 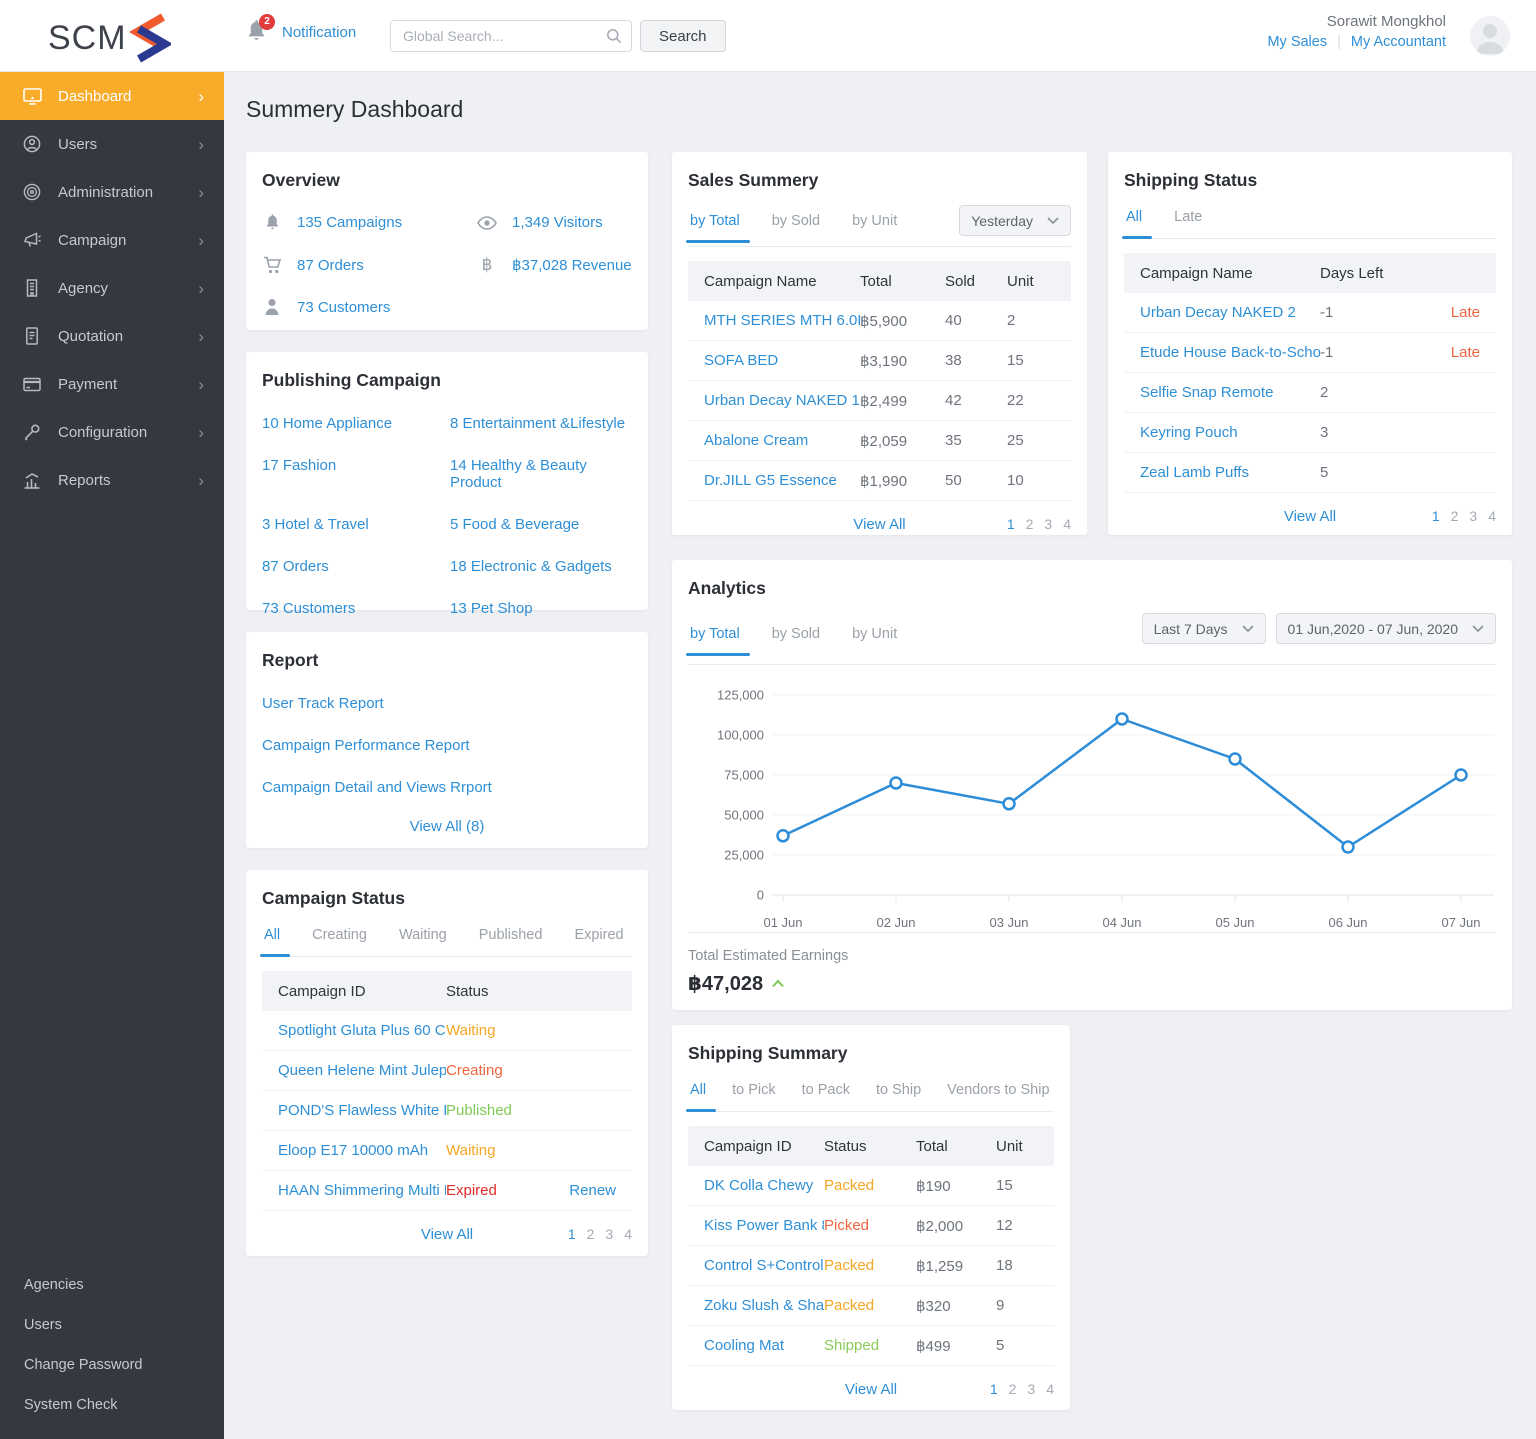 What do you see at coordinates (758, 1185) in the screenshot?
I see `campaign-link: DK Colla Chewy` at bounding box center [758, 1185].